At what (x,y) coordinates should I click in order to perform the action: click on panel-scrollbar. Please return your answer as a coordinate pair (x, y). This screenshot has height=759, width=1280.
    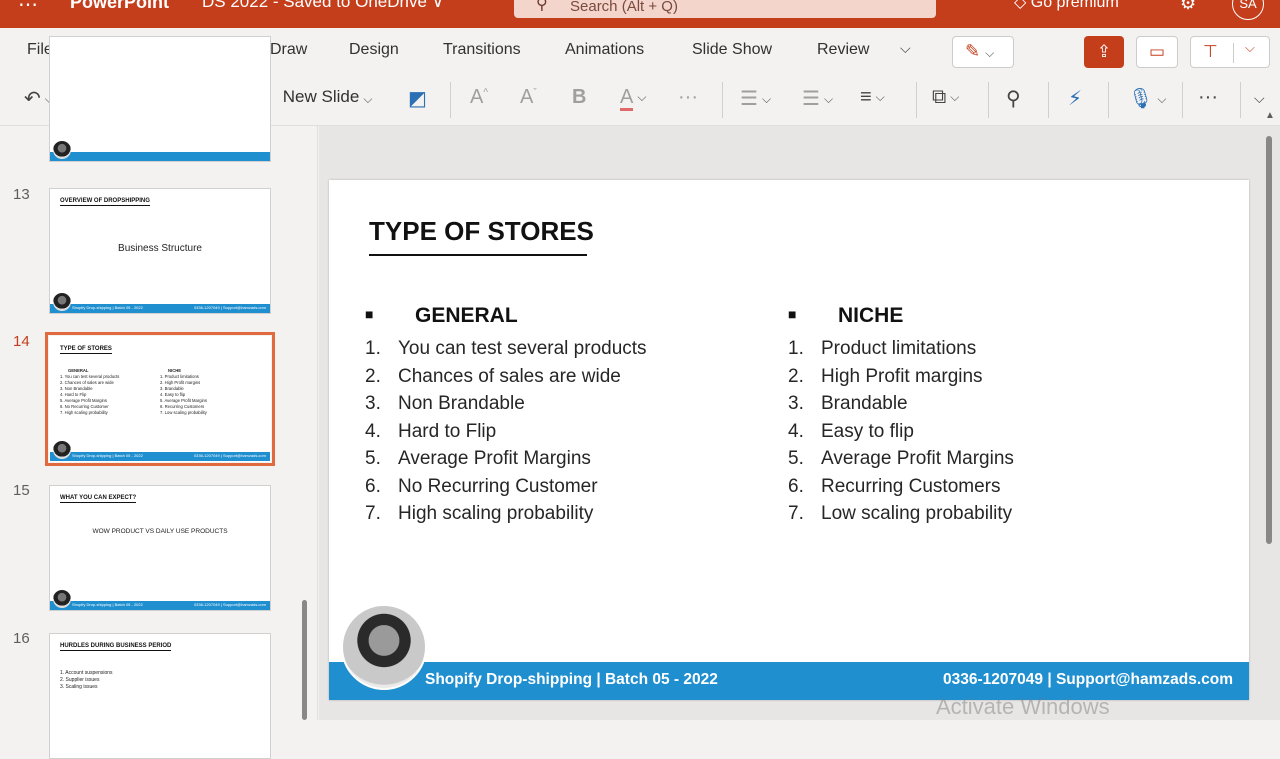
    Looking at the image, I should click on (304, 660).